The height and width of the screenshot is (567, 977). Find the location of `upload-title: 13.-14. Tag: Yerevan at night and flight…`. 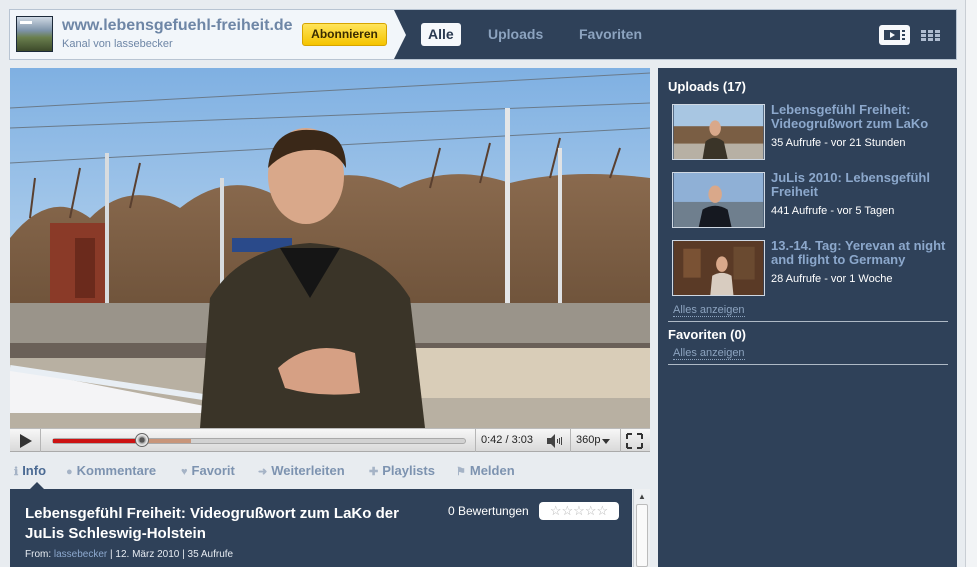

upload-title: 13.-14. Tag: Yerevan at night and flight… is located at coordinates (863, 253).